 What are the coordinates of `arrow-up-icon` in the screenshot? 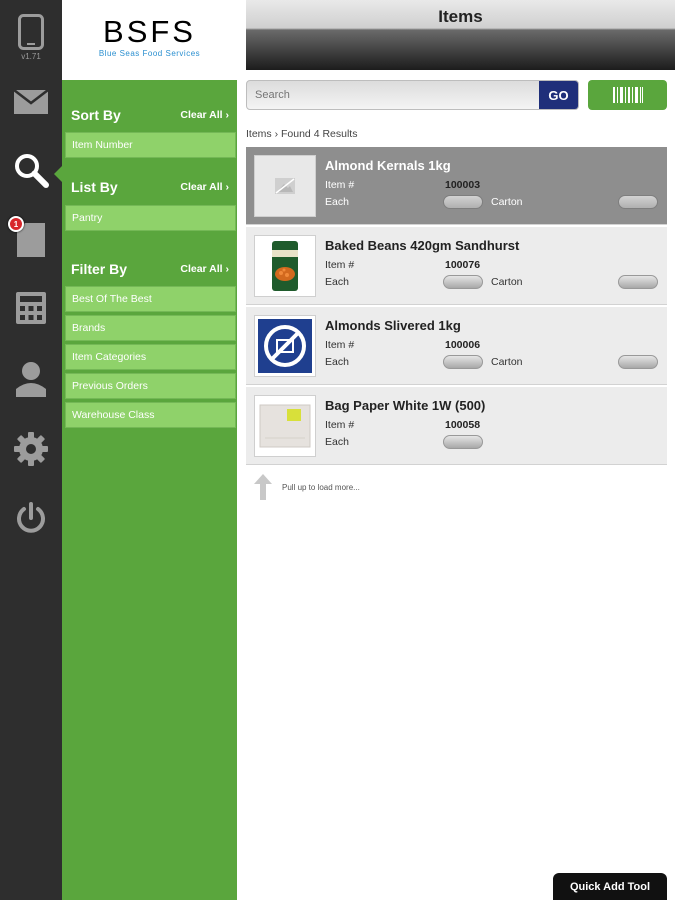 It's located at (263, 487).